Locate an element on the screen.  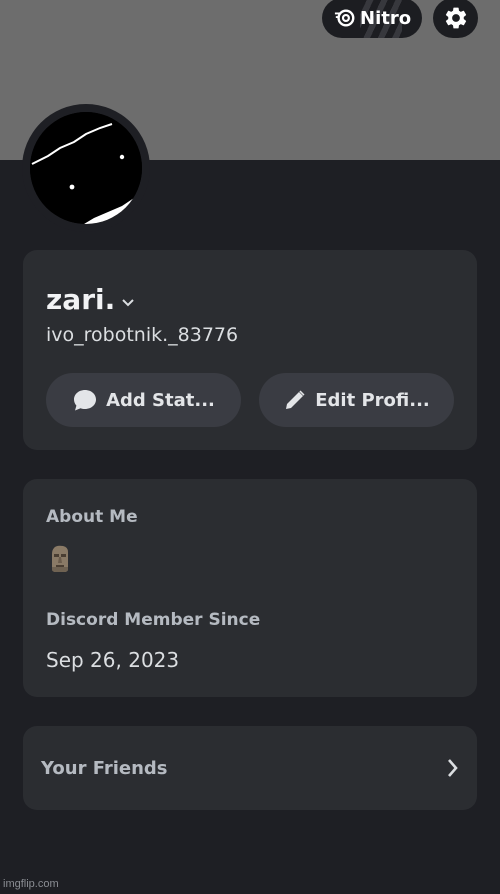
display-name: zari. is located at coordinates (81, 299).